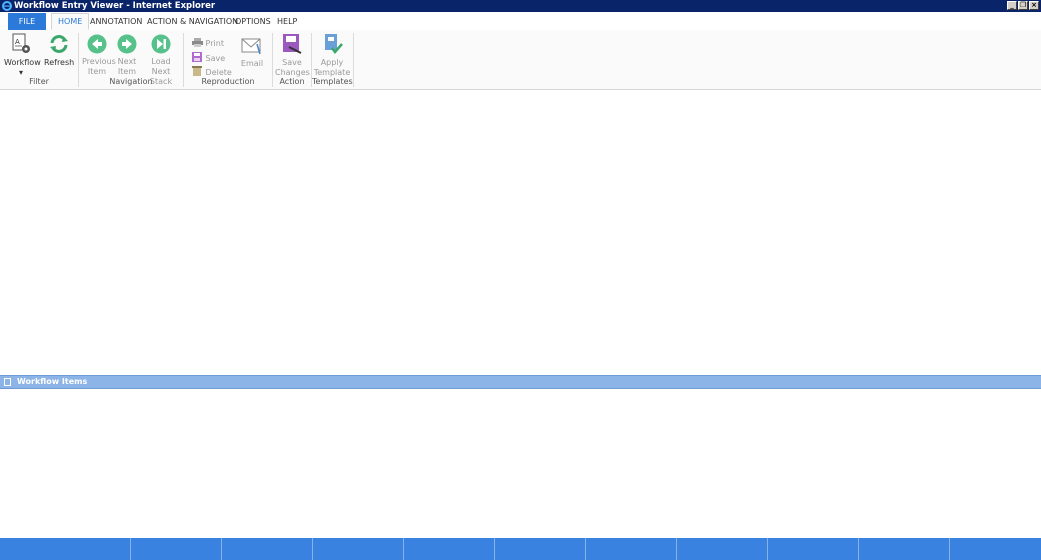 This screenshot has width=1041, height=560. I want to click on next-item-button: Next Item, so click(127, 55).